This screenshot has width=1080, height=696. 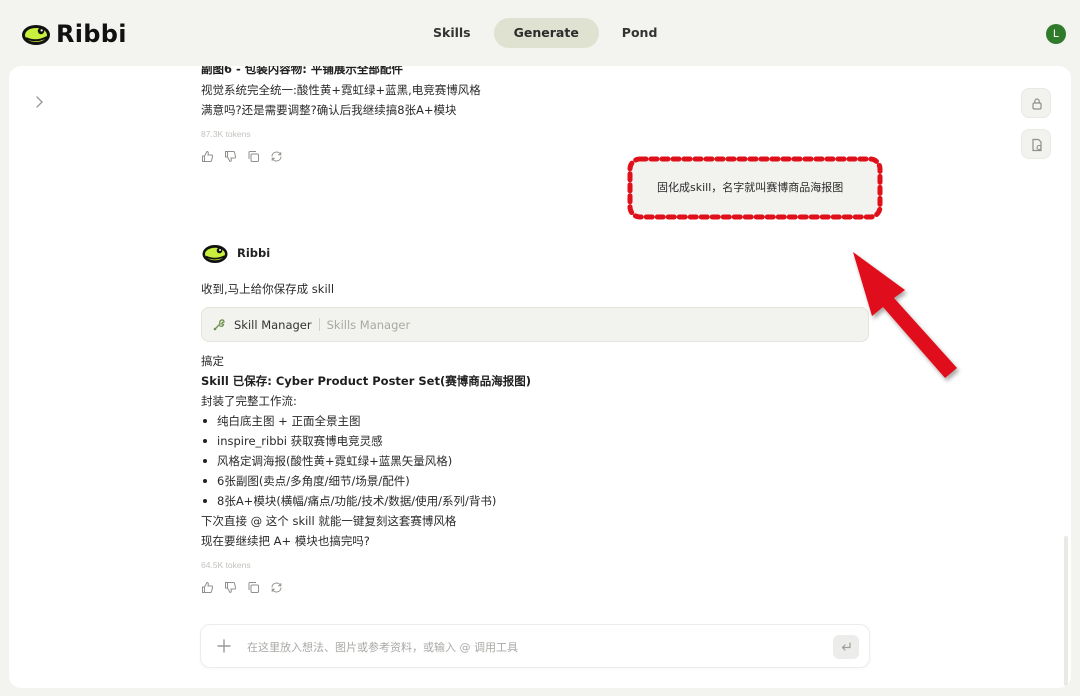 What do you see at coordinates (348, 501) in the screenshot?
I see `list-item: 8张A+模块(横幅/痛点/功能/技术/数据/使用/系列/背书)` at bounding box center [348, 501].